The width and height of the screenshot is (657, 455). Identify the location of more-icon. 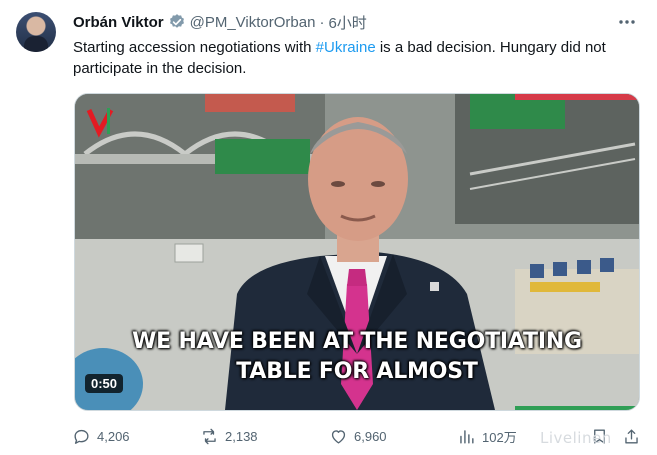
(627, 22).